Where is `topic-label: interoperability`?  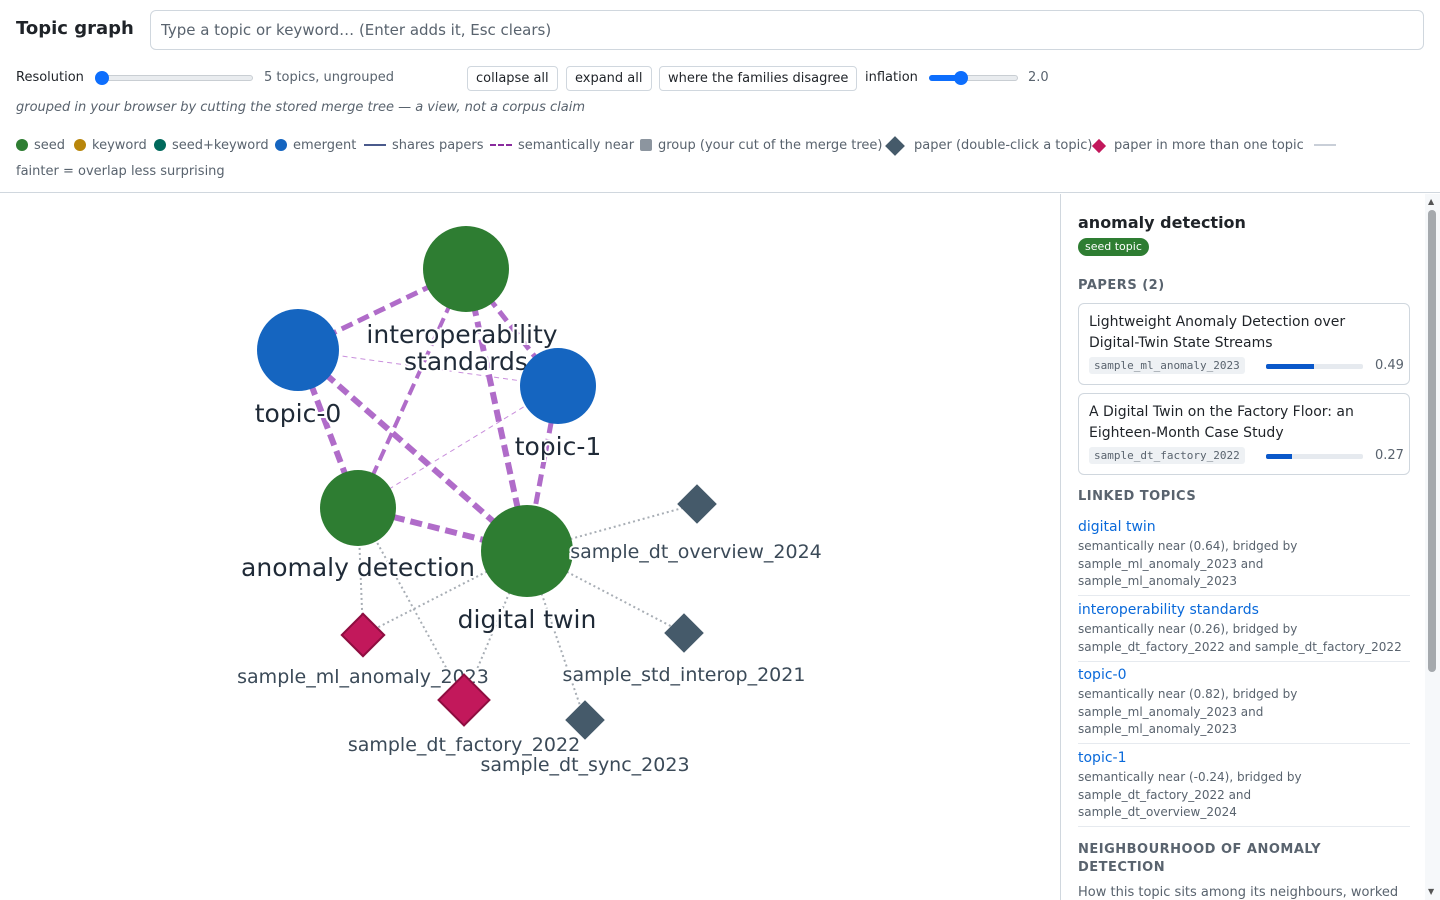
topic-label: interoperability is located at coordinates (461, 334).